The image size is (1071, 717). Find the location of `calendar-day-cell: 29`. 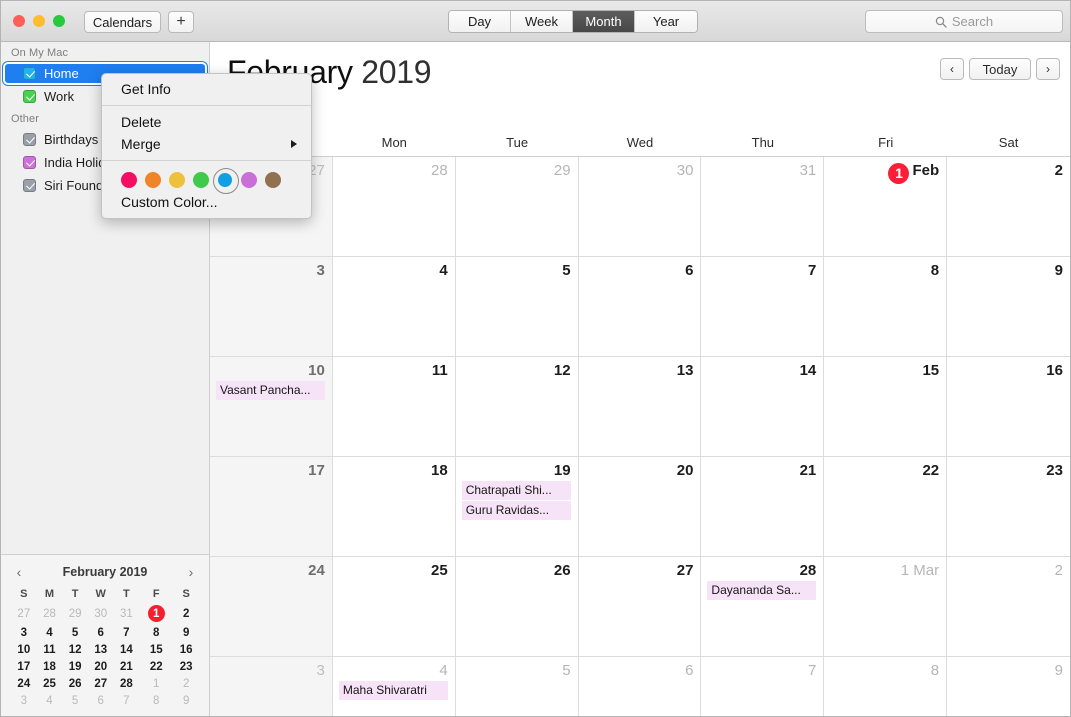

calendar-day-cell: 29 is located at coordinates (517, 207).